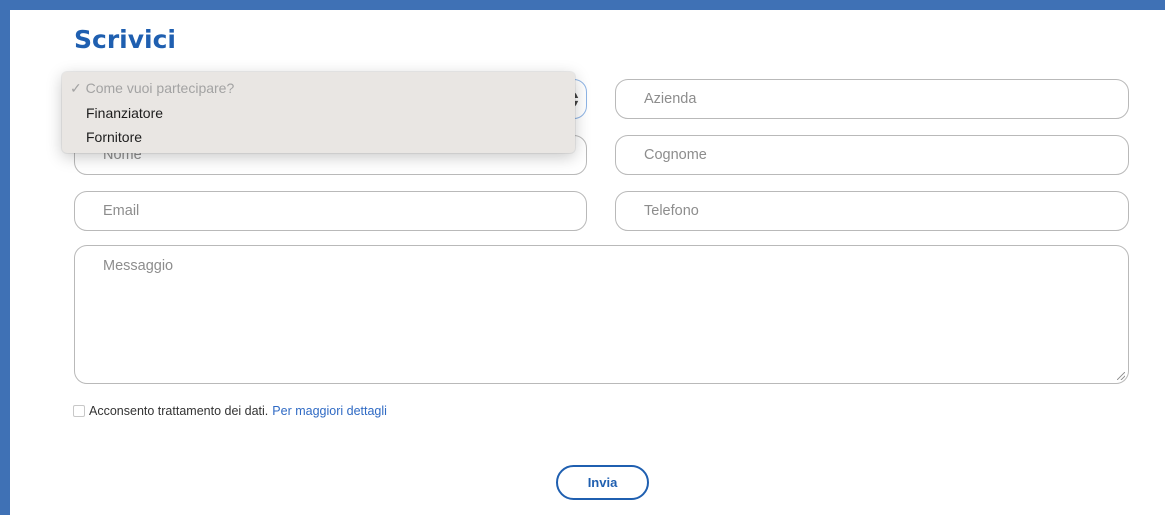 The width and height of the screenshot is (1165, 515). I want to click on dropdown-option-finanziatore: Finanziatore, so click(124, 113).